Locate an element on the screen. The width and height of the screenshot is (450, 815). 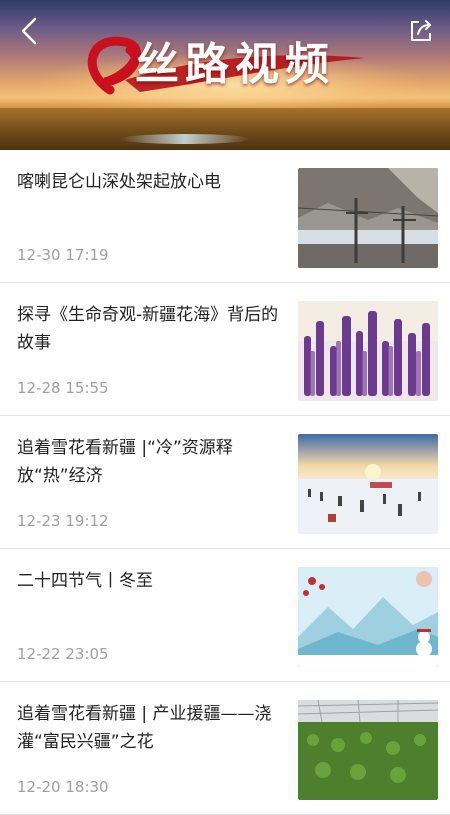
lavender-field-thumbnail is located at coordinates (368, 351).